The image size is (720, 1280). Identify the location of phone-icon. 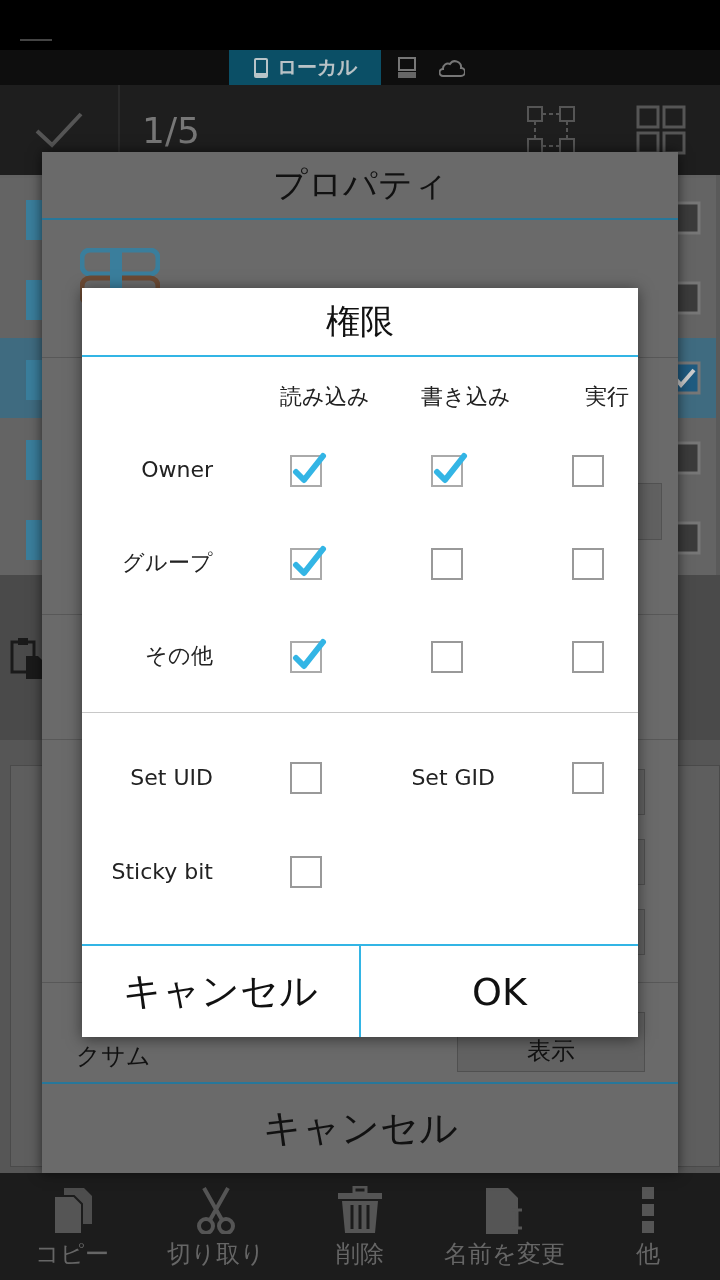
(261, 67).